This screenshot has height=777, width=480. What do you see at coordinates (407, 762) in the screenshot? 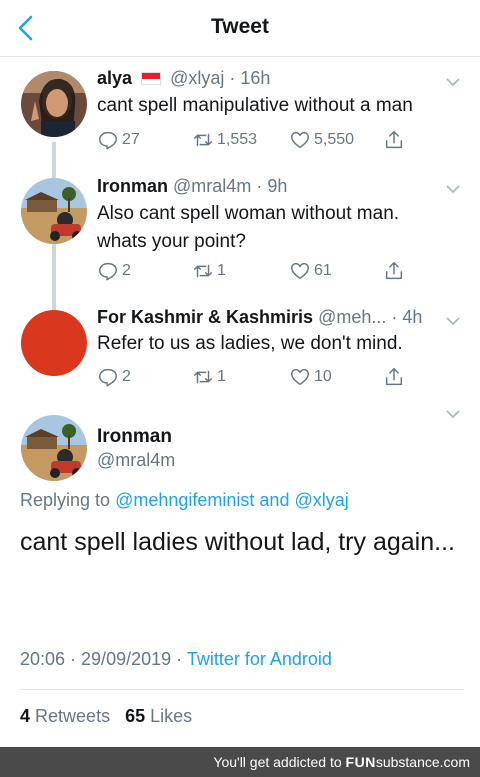
I see `watermark-brand-rest: substance` at bounding box center [407, 762].